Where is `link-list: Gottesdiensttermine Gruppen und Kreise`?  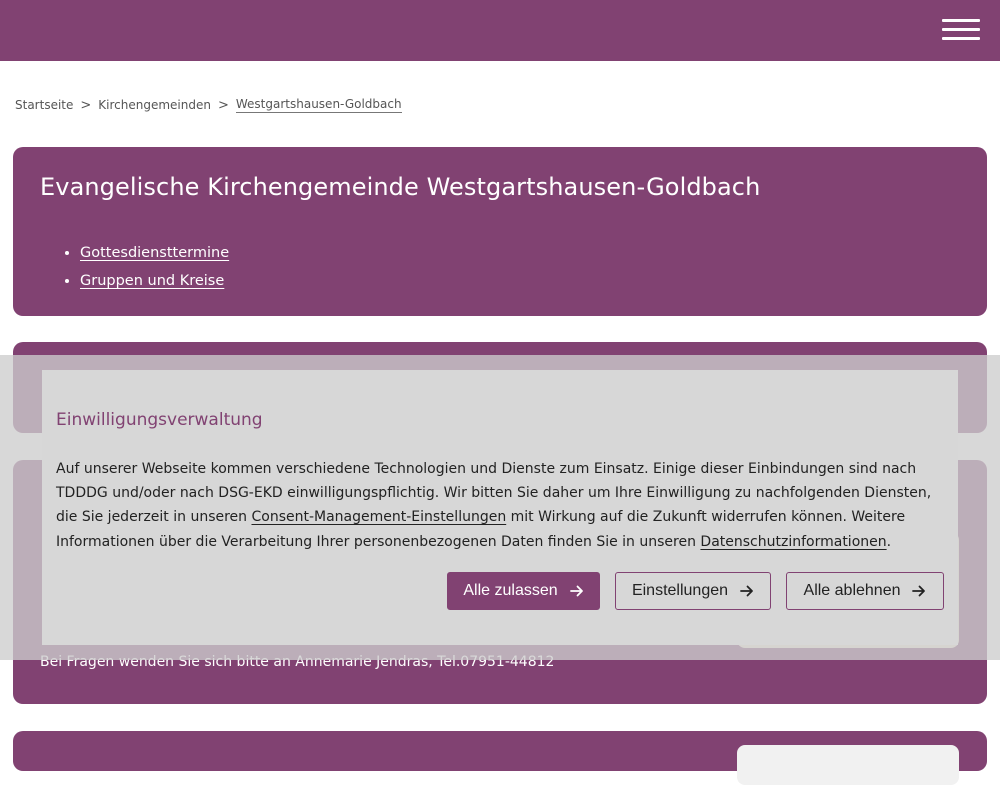 link-list: Gottesdiensttermine Gruppen und Kreise is located at coordinates (134, 267).